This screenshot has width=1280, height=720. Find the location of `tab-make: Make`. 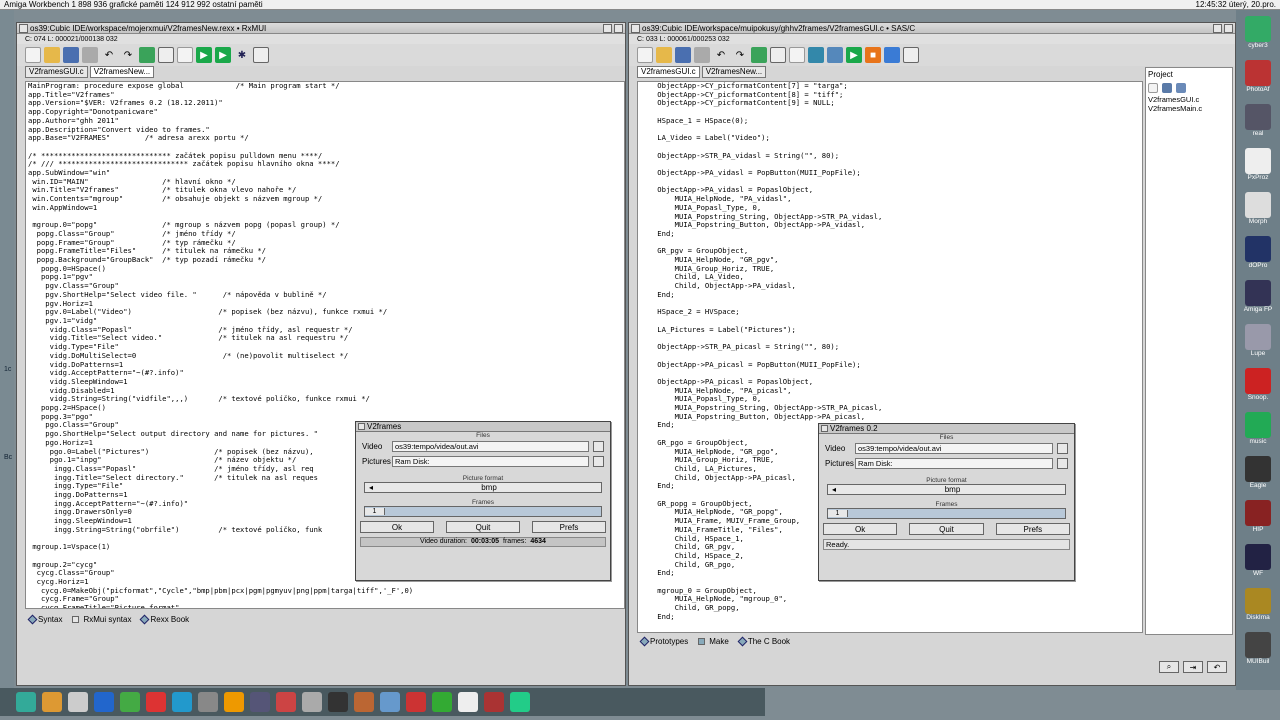

tab-make: Make is located at coordinates (713, 641).